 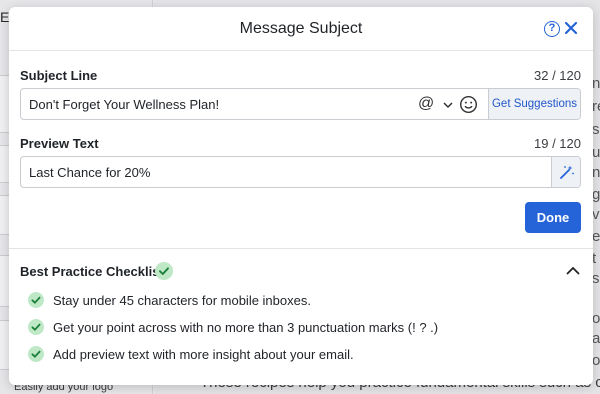 What do you see at coordinates (596, 214) in the screenshot?
I see `background-text-fragment: vi` at bounding box center [596, 214].